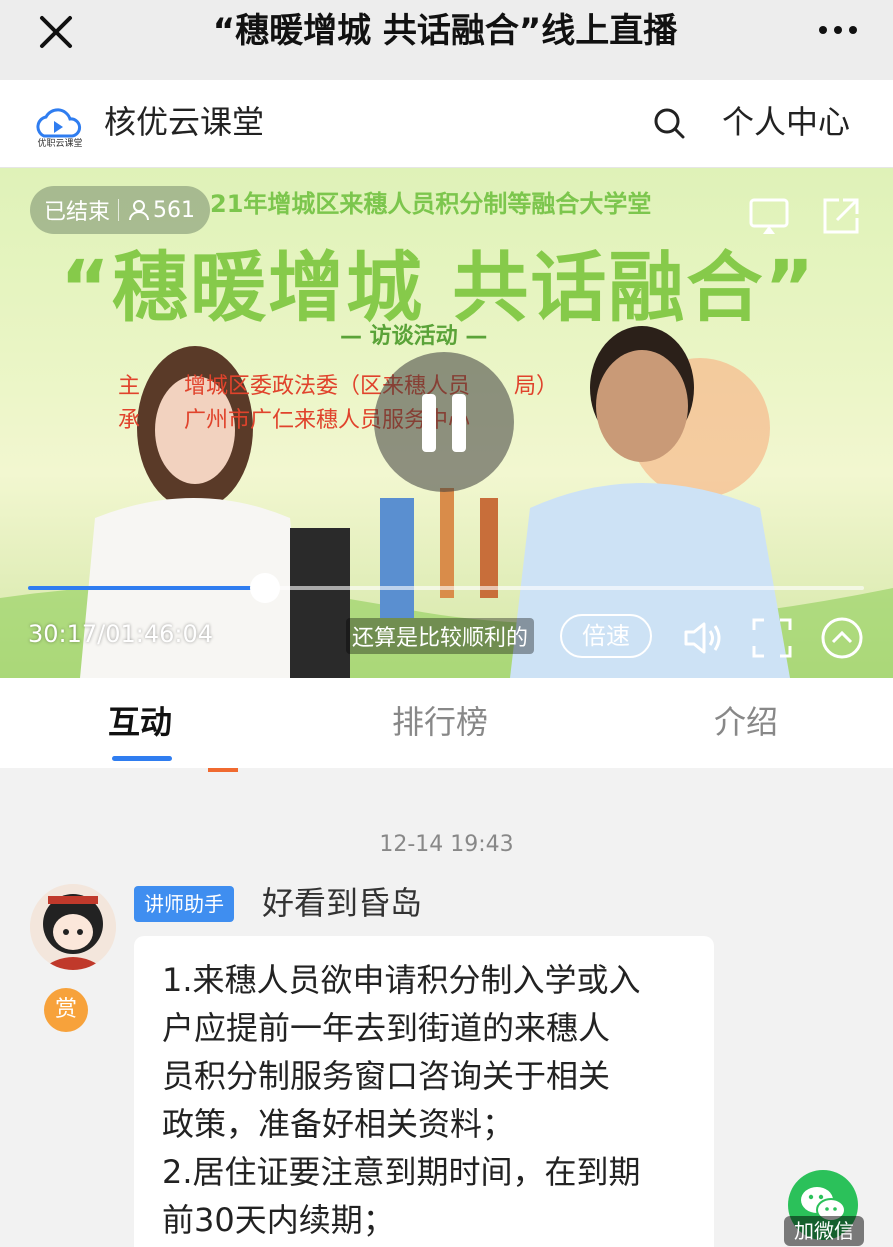 This screenshot has width=893, height=1247. I want to click on more-icon, so click(838, 30).